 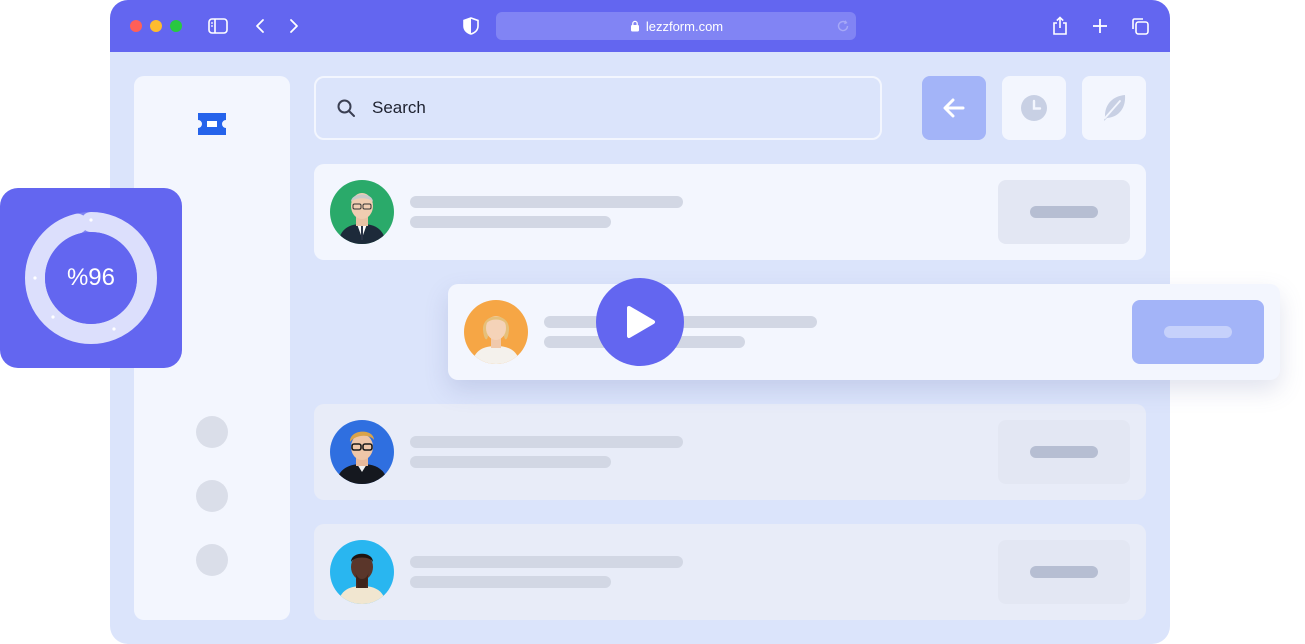 I want to click on url-text: lezzform.com, so click(x=684, y=26).